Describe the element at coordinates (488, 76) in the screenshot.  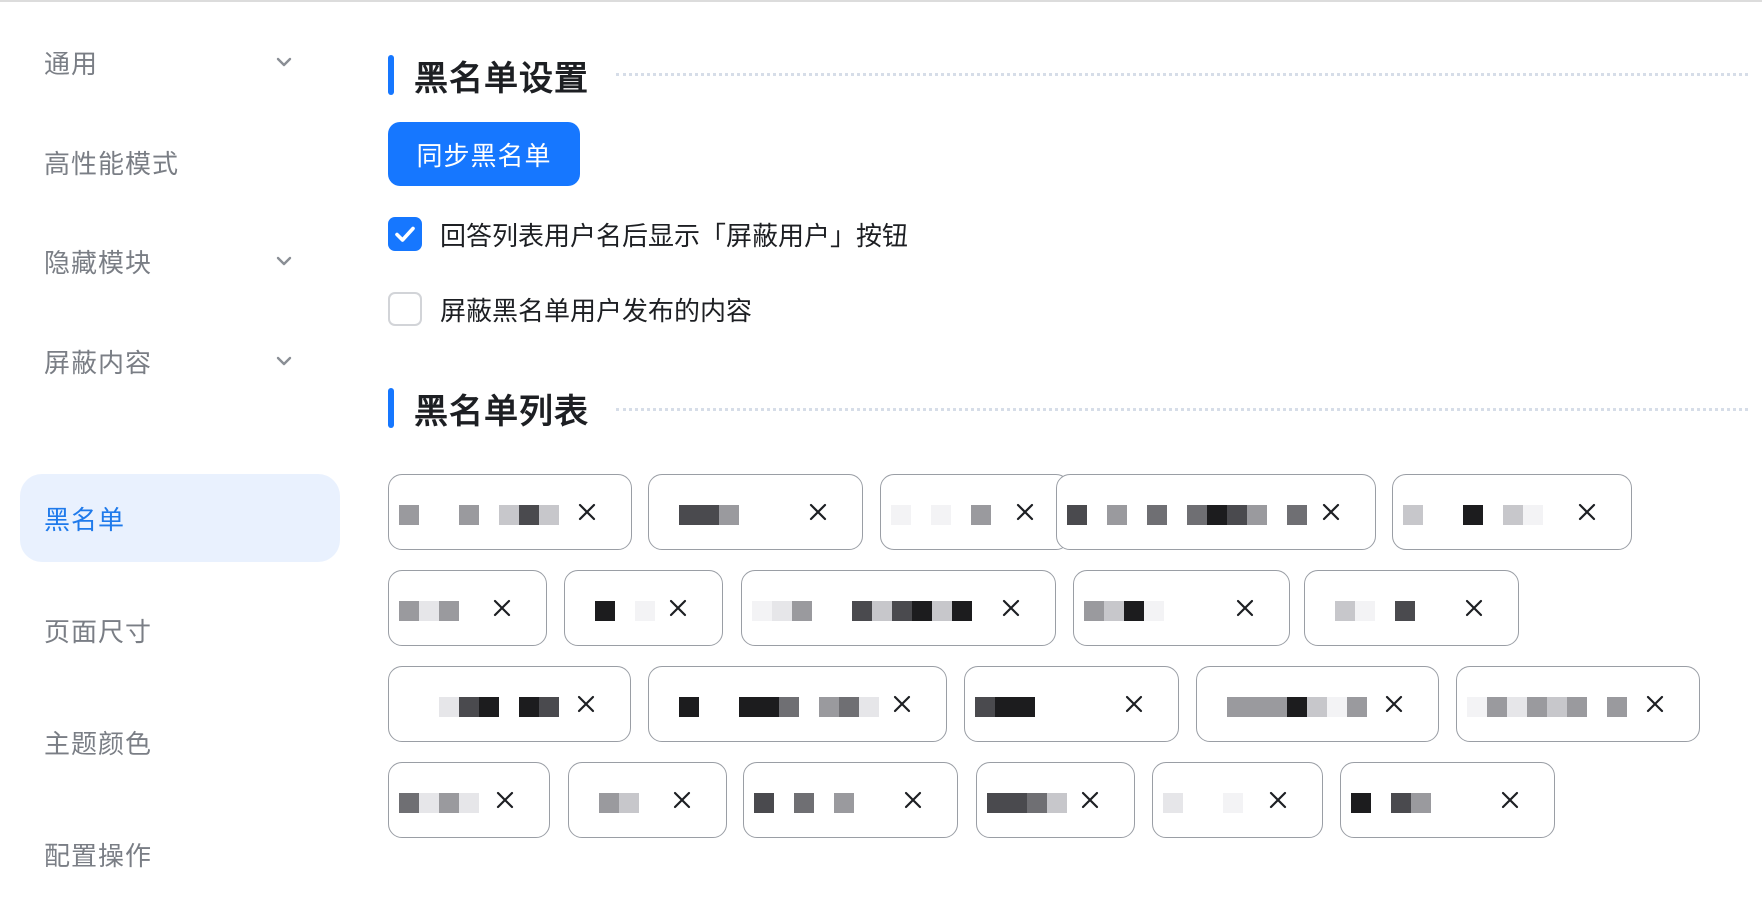
I see `section-header-blacklist-settings: 黑名单设置` at that location.